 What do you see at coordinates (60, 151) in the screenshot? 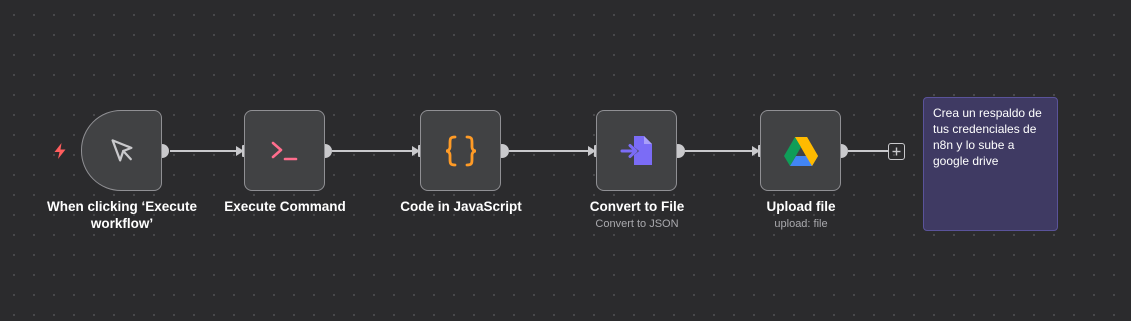
I see `trigger-bolt-icon` at bounding box center [60, 151].